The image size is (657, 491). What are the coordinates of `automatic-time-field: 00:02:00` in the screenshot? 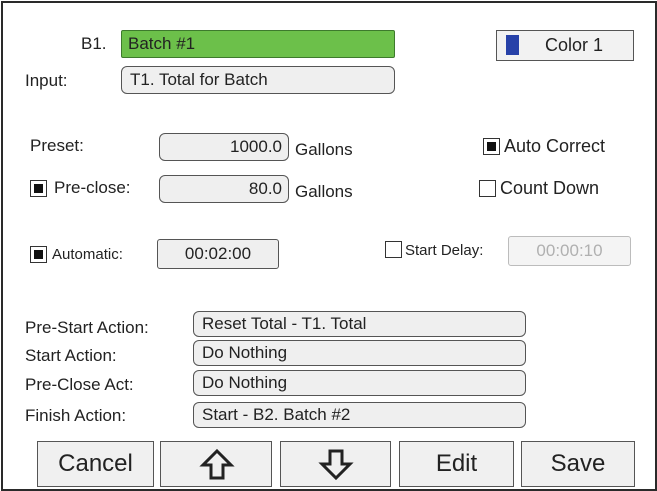 It's located at (218, 254).